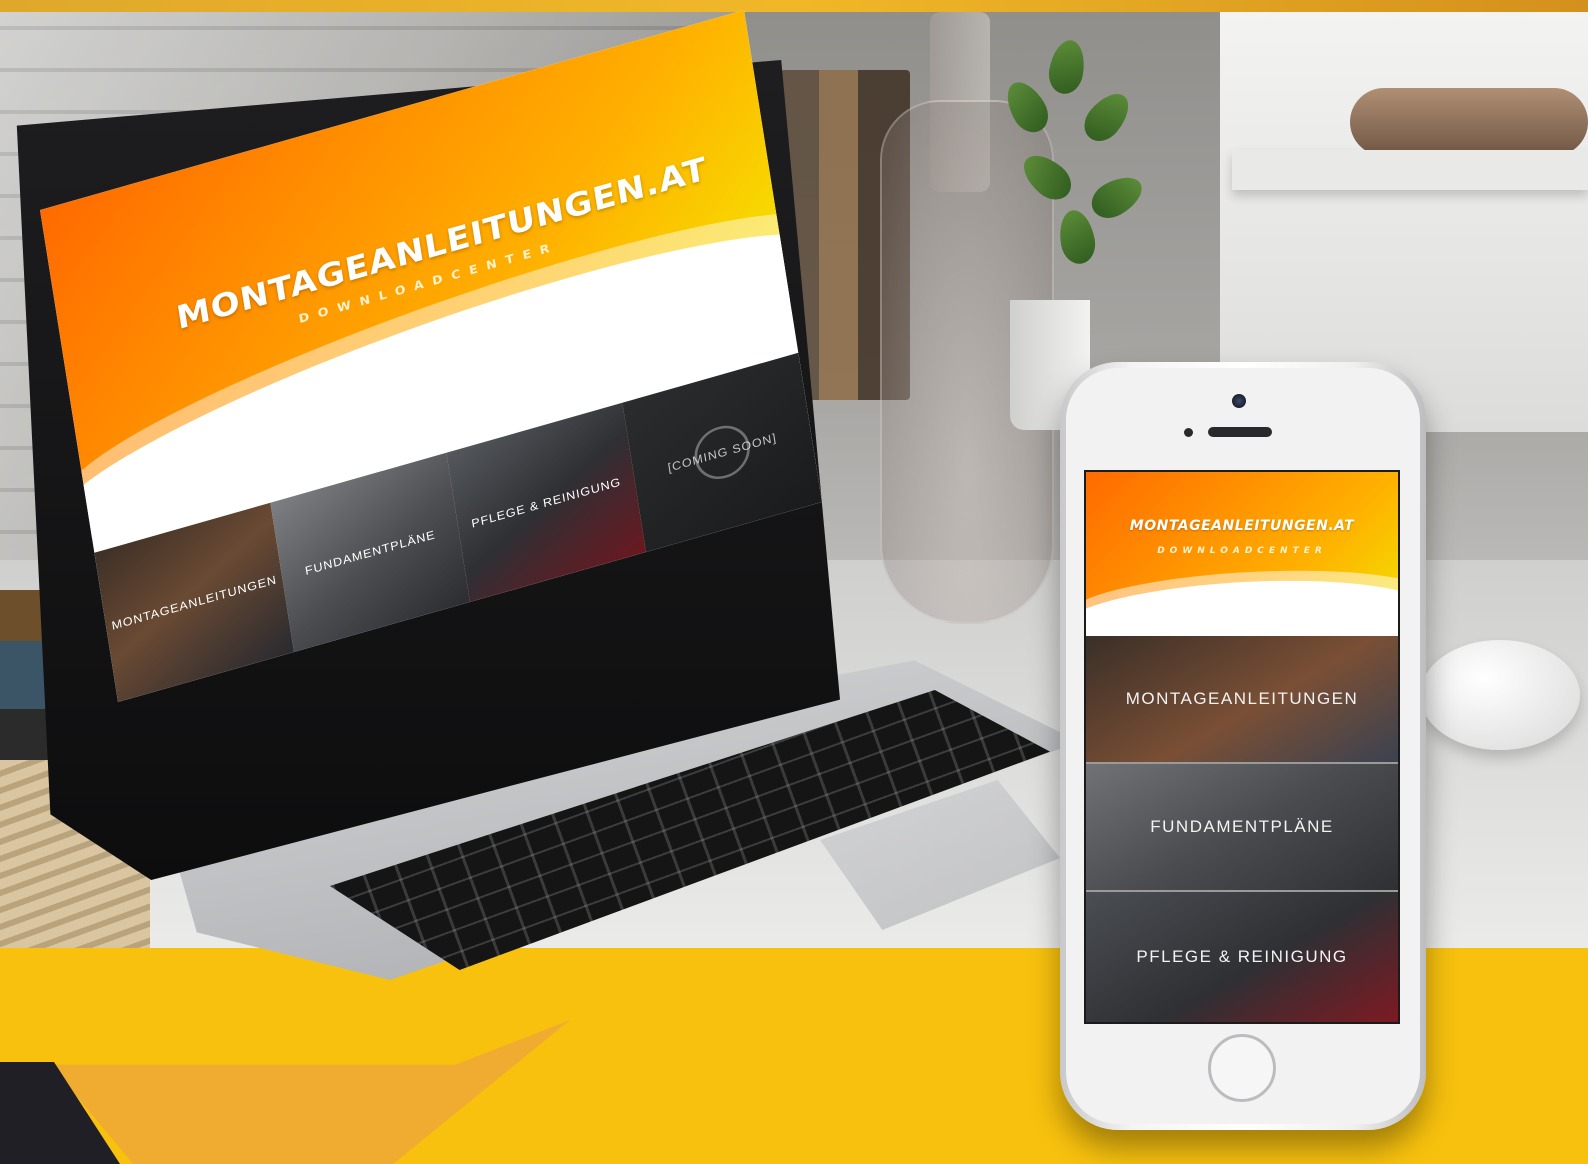 The width and height of the screenshot is (1588, 1164). What do you see at coordinates (1410, 170) in the screenshot?
I see `window-sill` at bounding box center [1410, 170].